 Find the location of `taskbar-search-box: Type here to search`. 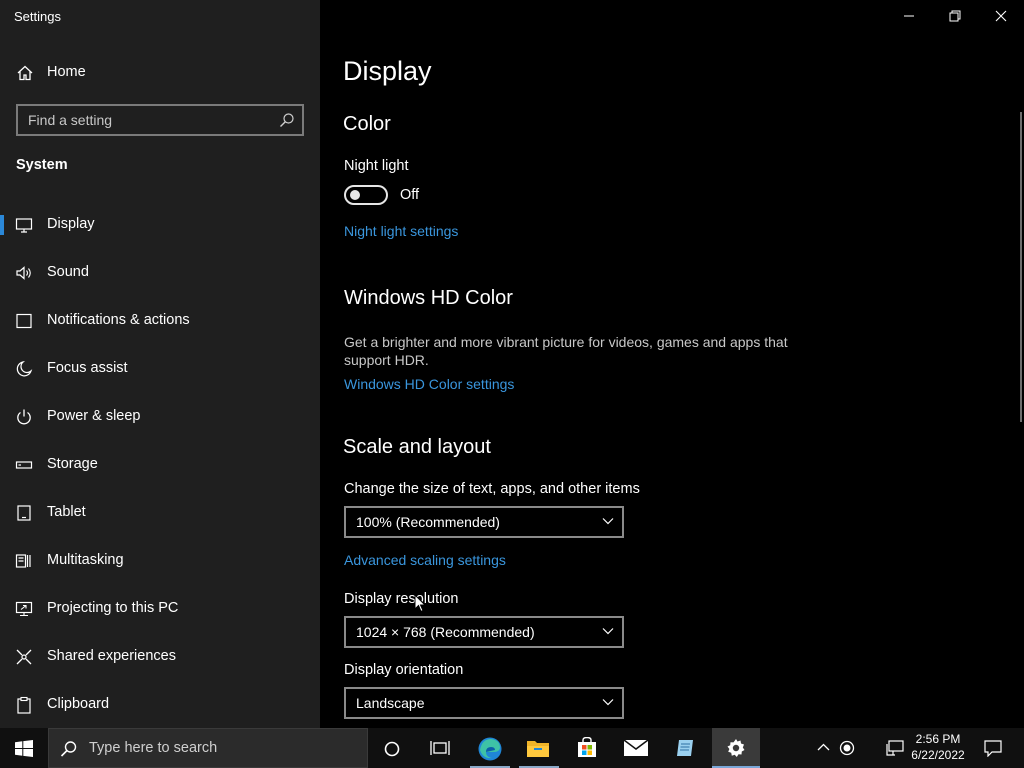

taskbar-search-box: Type here to search is located at coordinates (208, 748).